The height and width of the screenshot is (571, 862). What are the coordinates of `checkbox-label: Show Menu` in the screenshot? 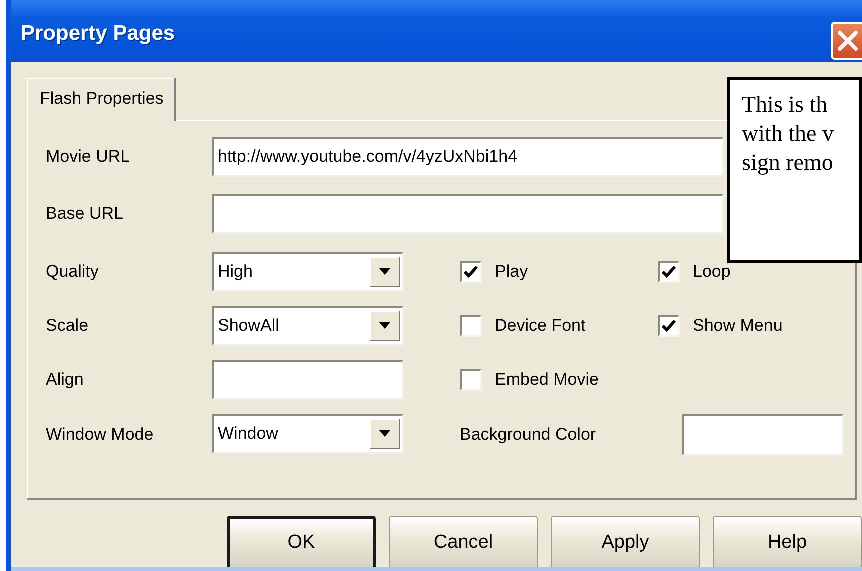 It's located at (738, 325).